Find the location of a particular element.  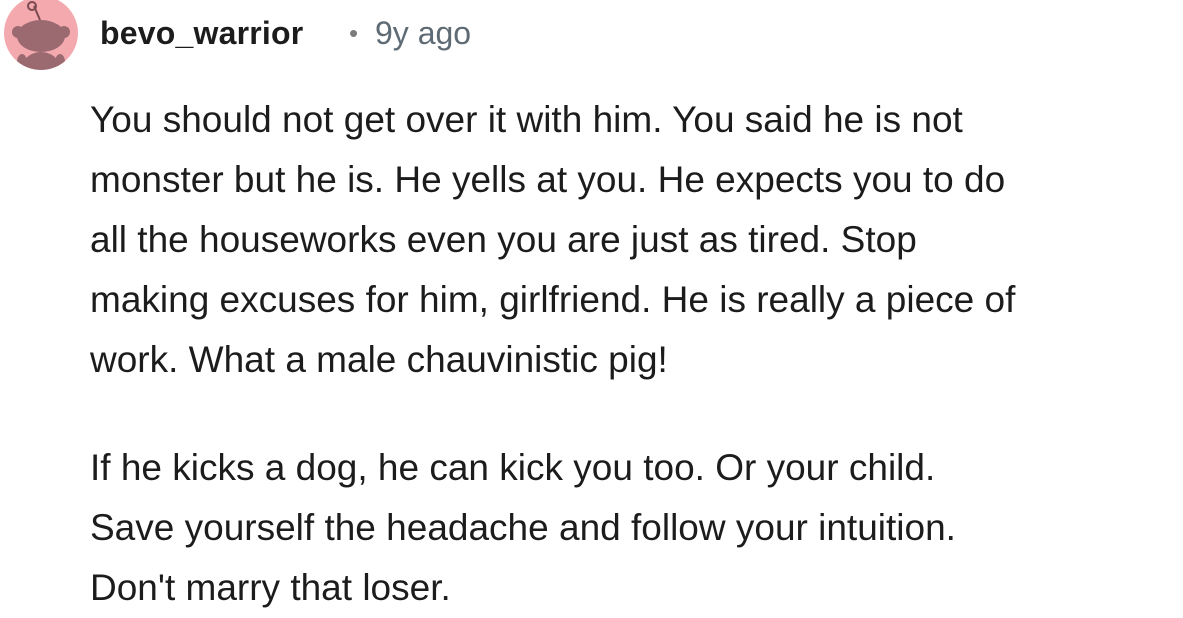

reddit-snoo-avatar-icon is located at coordinates (41, 35).